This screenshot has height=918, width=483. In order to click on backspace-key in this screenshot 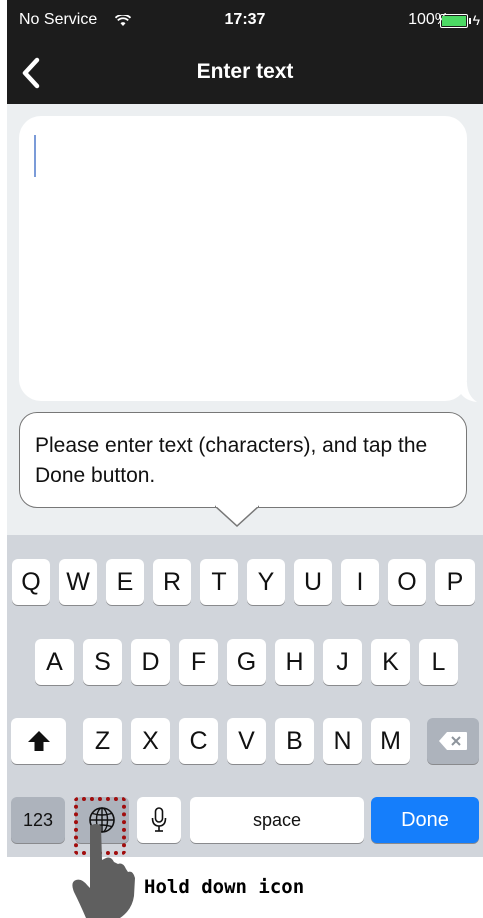, I will do `click(453, 741)`.